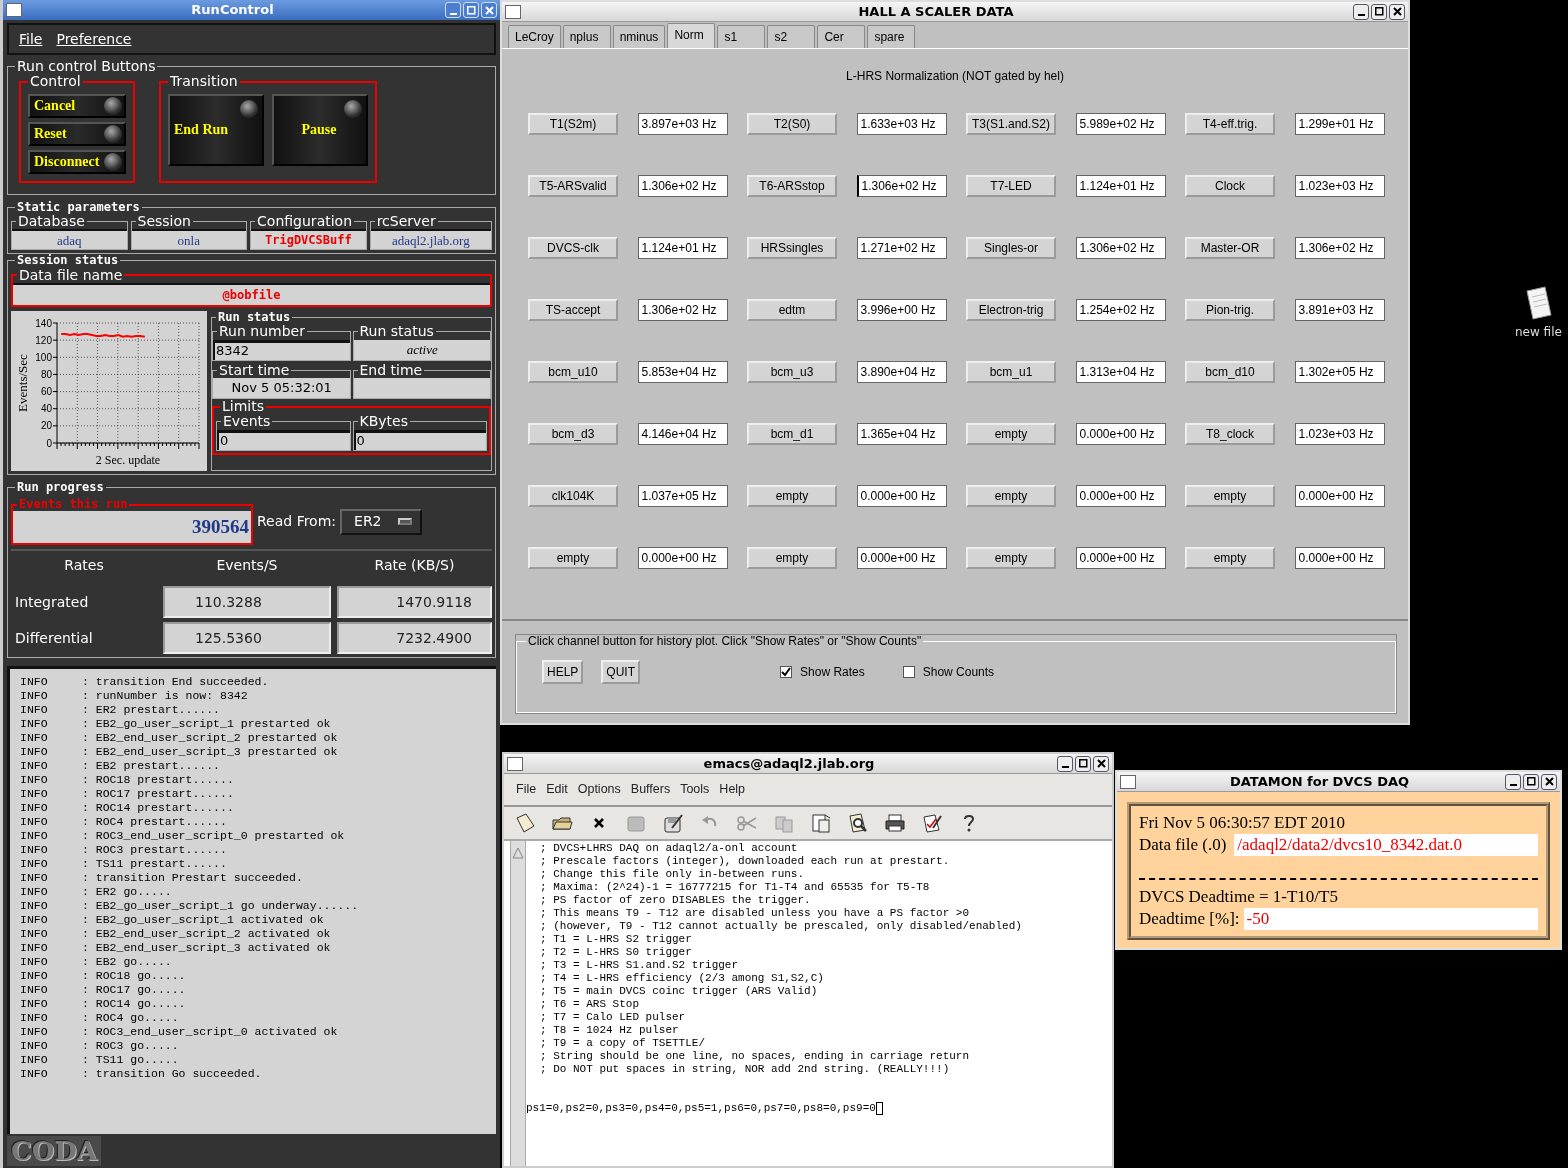 This screenshot has width=1568, height=1168. Describe the element at coordinates (573, 186) in the screenshot. I see `channel-button: T5-ARSvalid` at that location.